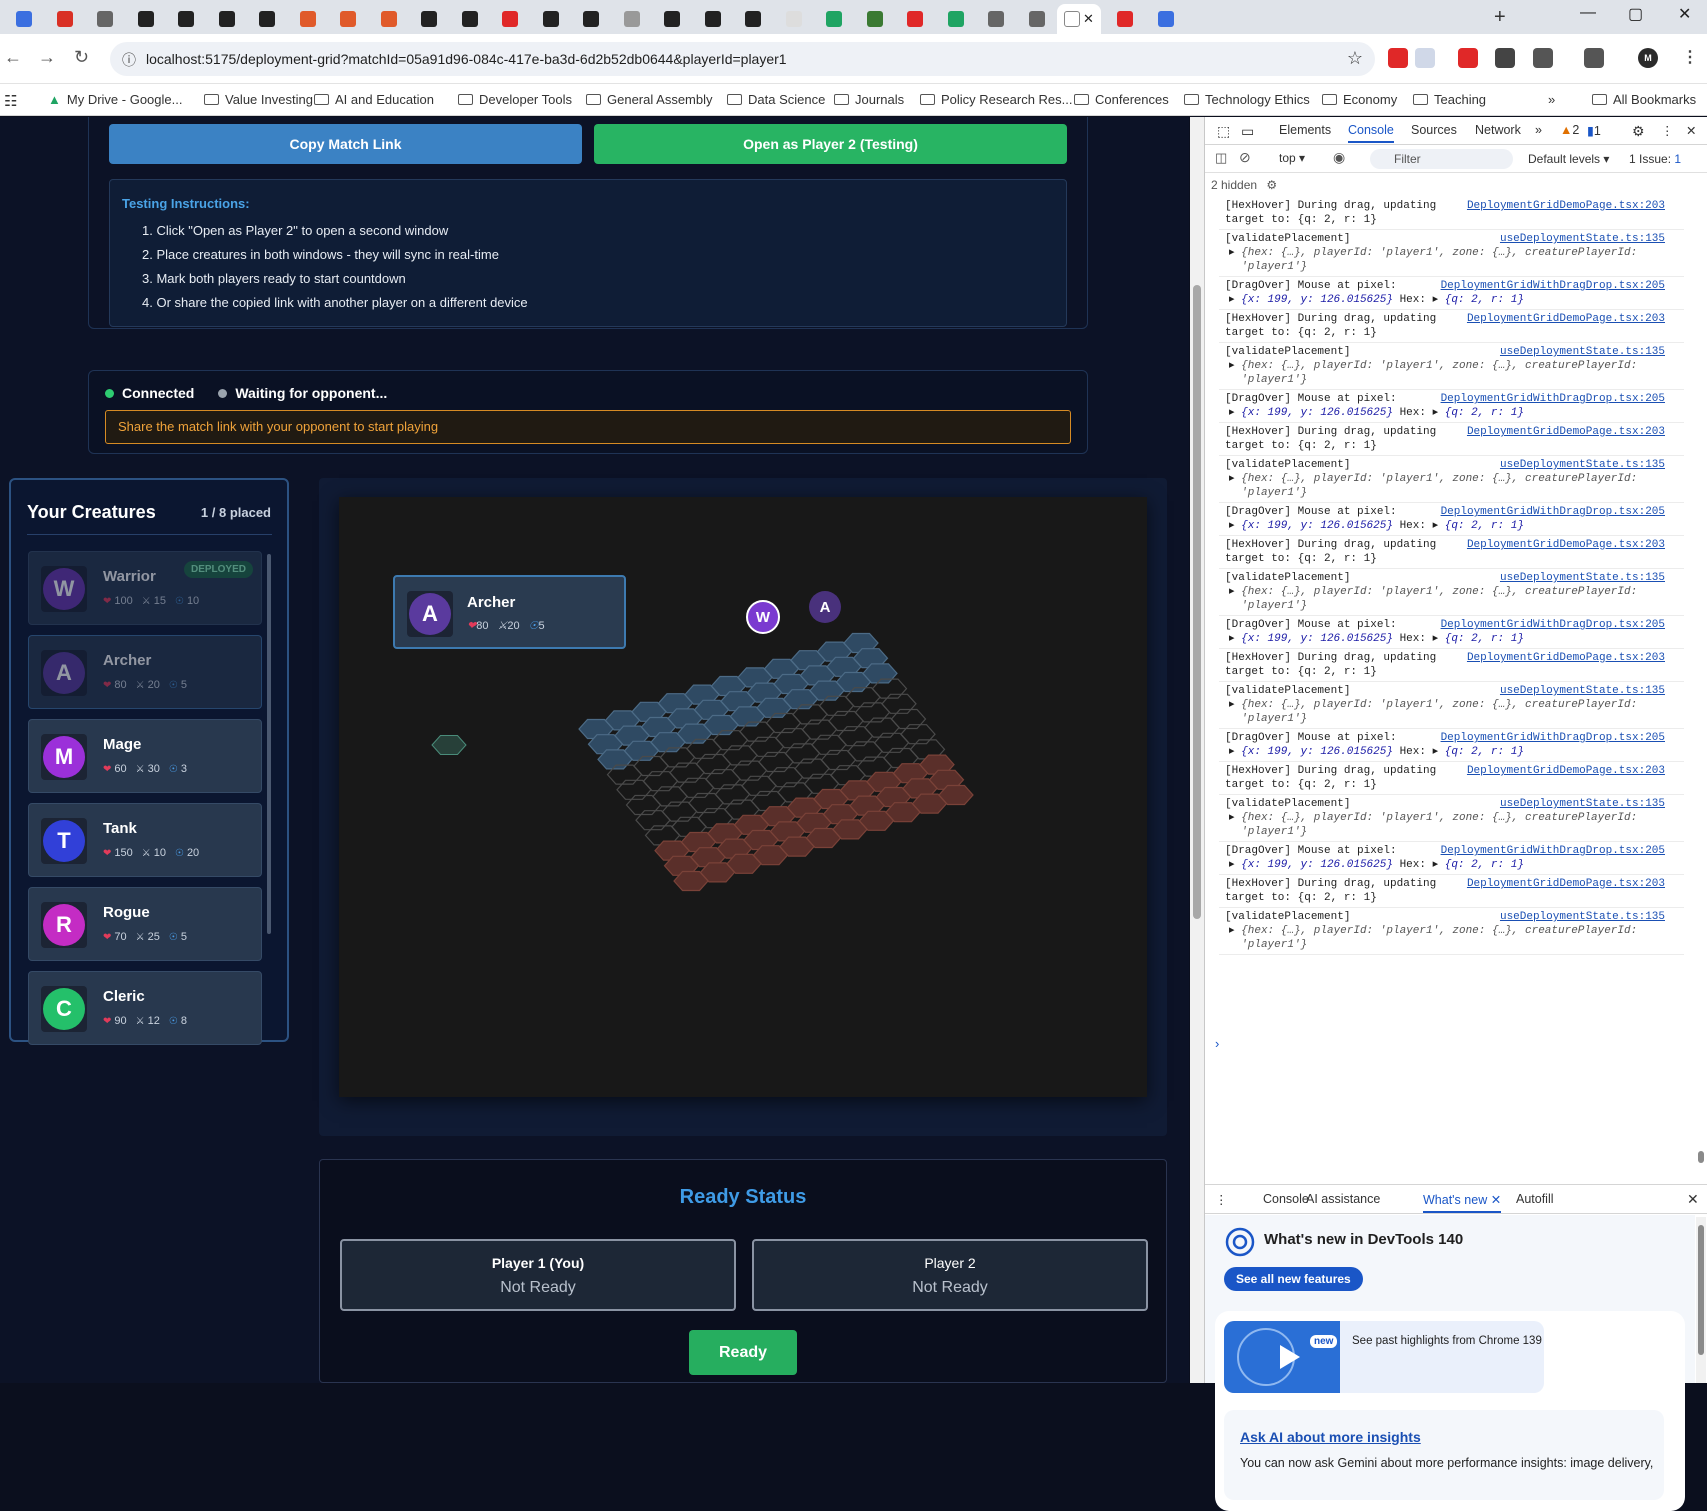 Image resolution: width=1707 pixels, height=1511 pixels. I want to click on reload-icon: ↻, so click(81, 57).